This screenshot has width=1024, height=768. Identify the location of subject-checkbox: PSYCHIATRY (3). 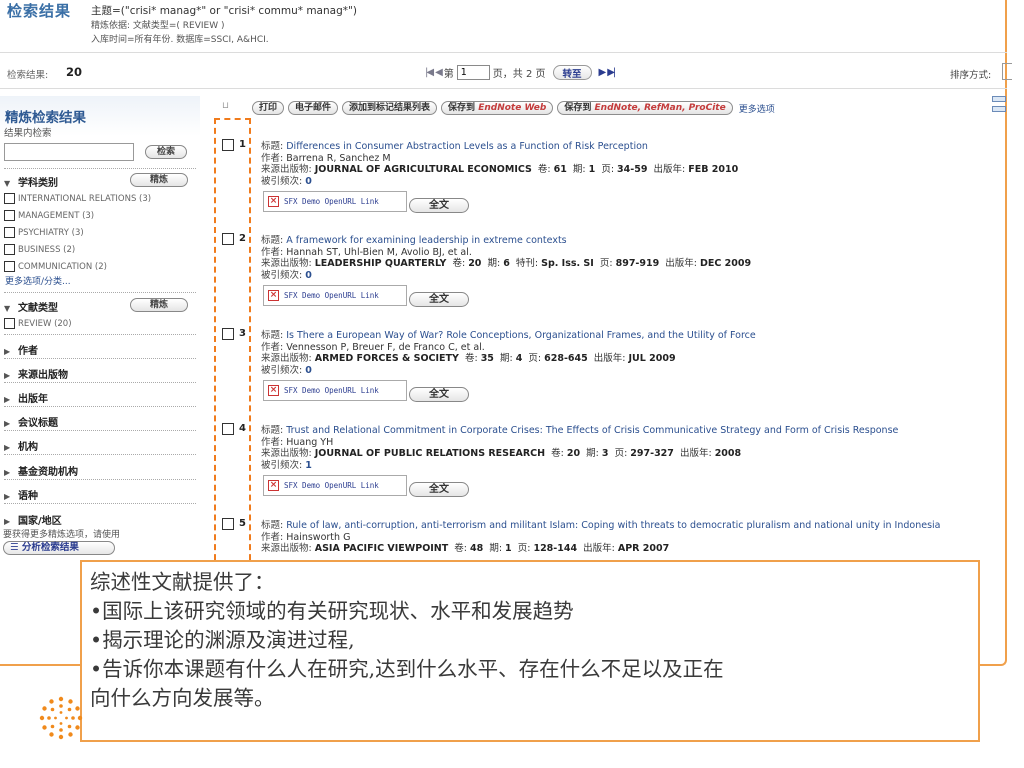
(44, 232).